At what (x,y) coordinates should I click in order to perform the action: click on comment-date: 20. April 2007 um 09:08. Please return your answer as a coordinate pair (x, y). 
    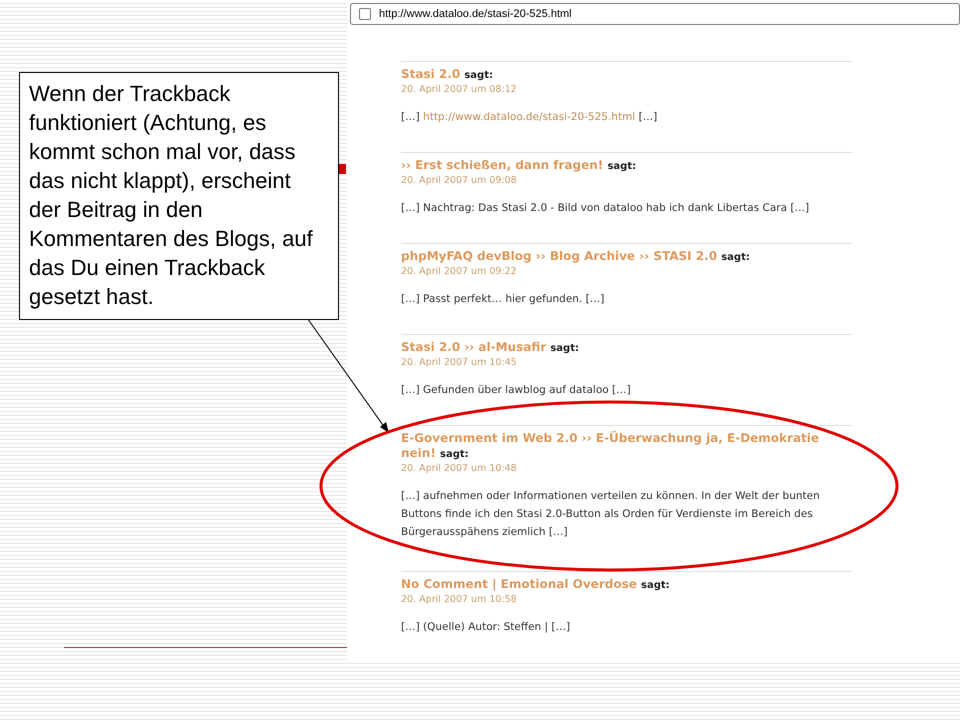
    Looking at the image, I should click on (459, 180).